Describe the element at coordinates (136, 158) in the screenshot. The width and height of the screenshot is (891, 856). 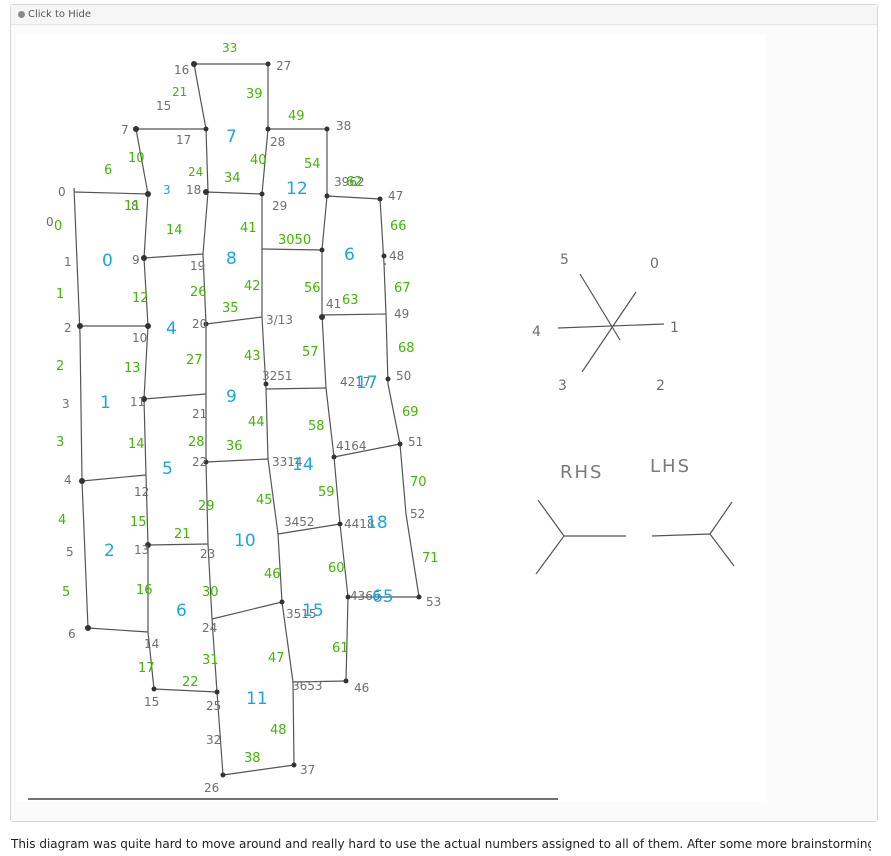
I see `green-label: 10` at that location.